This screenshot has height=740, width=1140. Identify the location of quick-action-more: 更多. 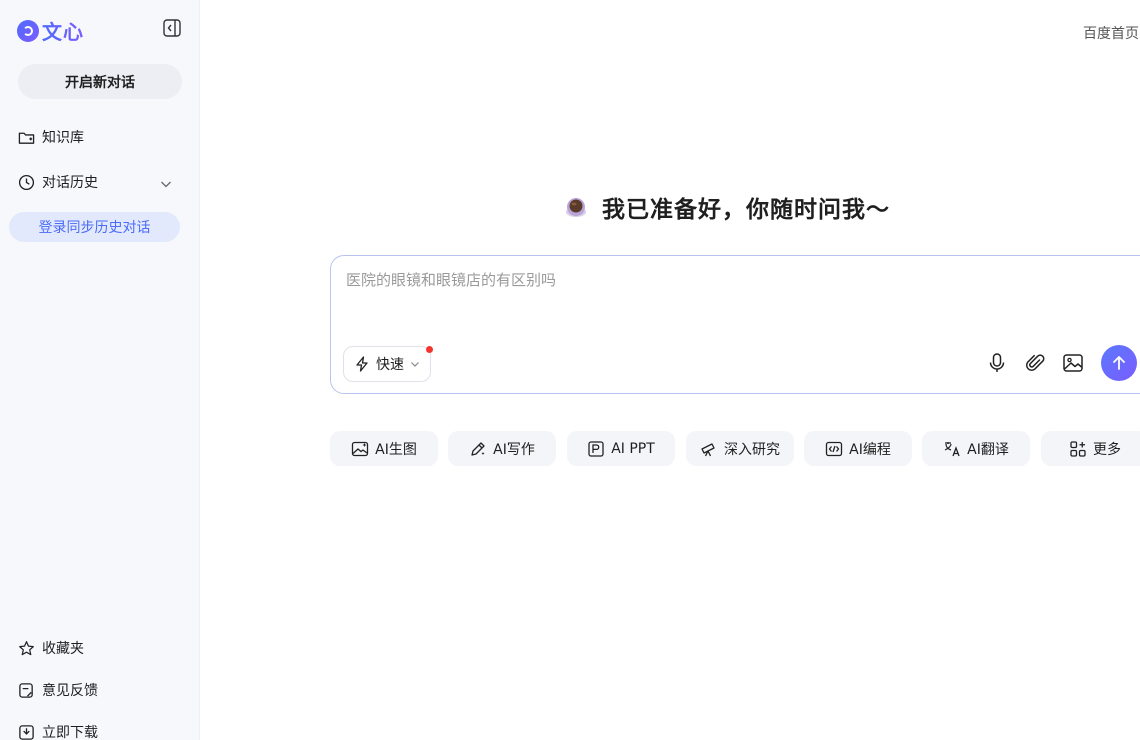
(1090, 448).